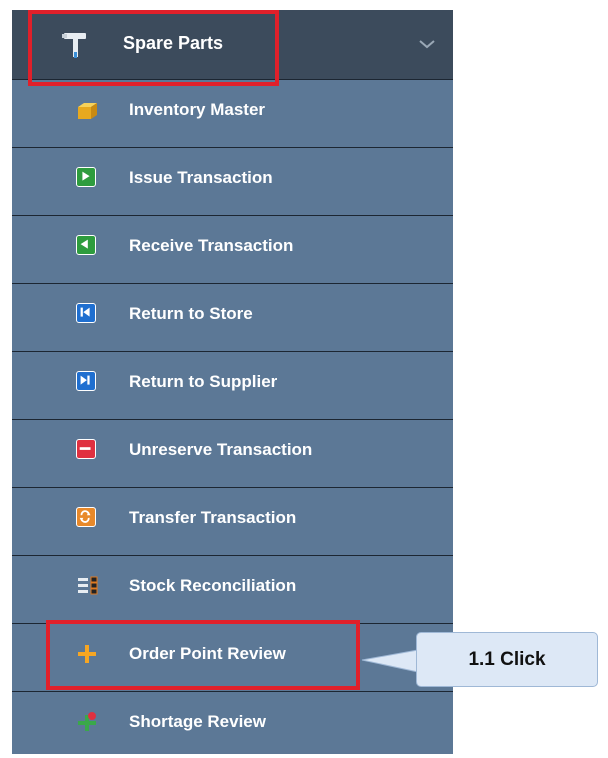 This screenshot has width=608, height=758. I want to click on callout-text: 1.1 Click, so click(507, 659).